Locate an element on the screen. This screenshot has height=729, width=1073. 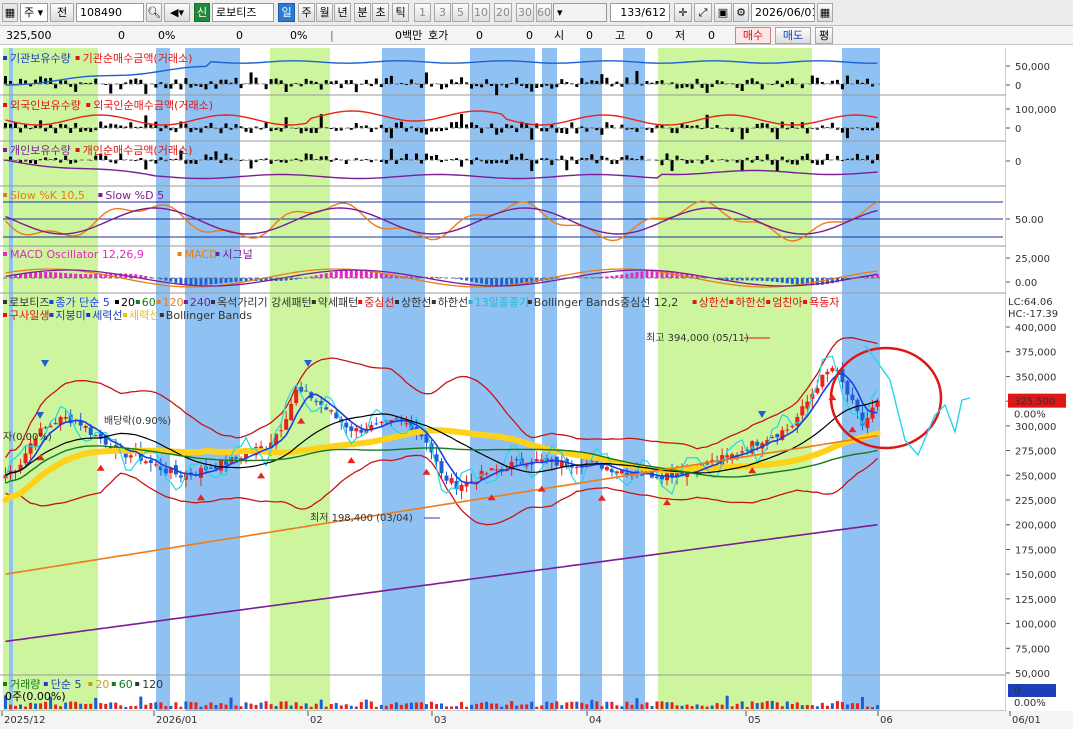
interval-button-30: 30 is located at coordinates (525, 12).